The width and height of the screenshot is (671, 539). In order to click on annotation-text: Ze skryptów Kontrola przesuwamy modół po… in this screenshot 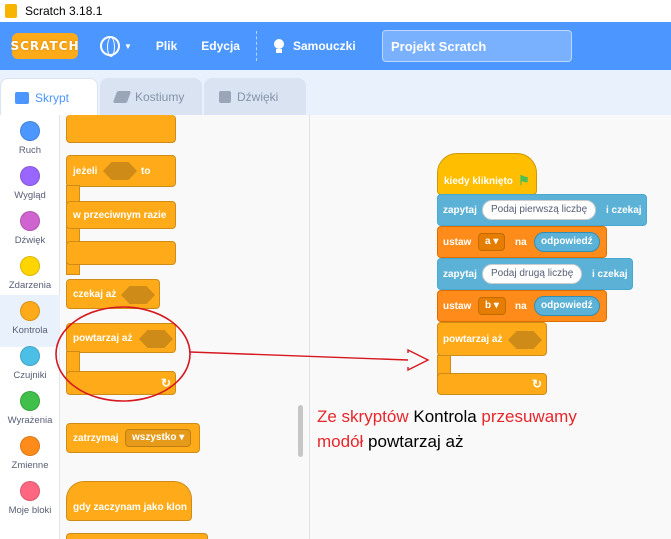, I will do `click(492, 429)`.